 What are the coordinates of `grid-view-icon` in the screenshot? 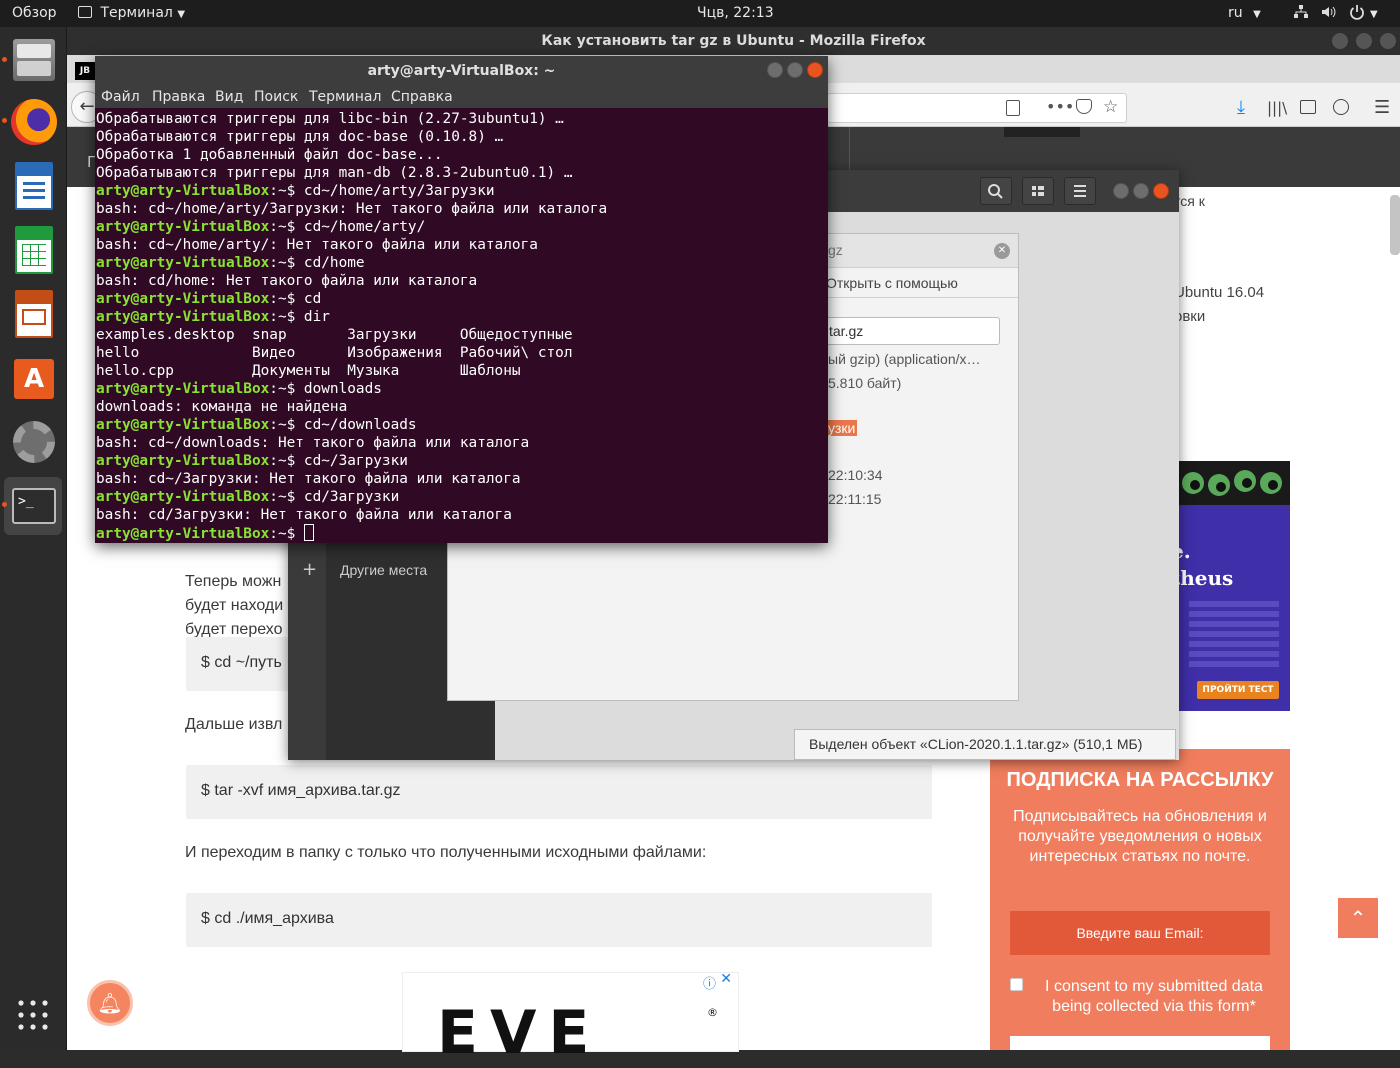 It's located at (1038, 191).